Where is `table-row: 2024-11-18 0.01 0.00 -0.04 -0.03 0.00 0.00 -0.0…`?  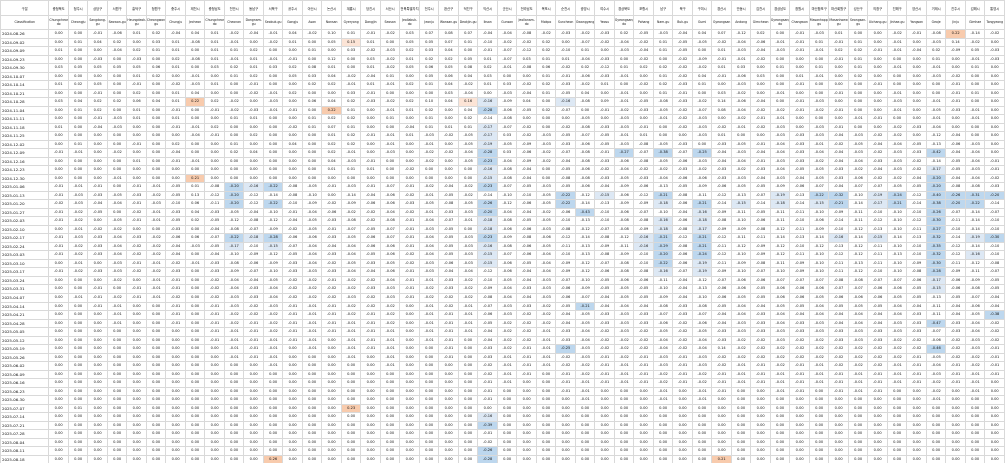 table-row: 2024-11-18 0.01 0.00 -0.04 -0.03 0.00 0.00 -0.0… is located at coordinates (502, 127).